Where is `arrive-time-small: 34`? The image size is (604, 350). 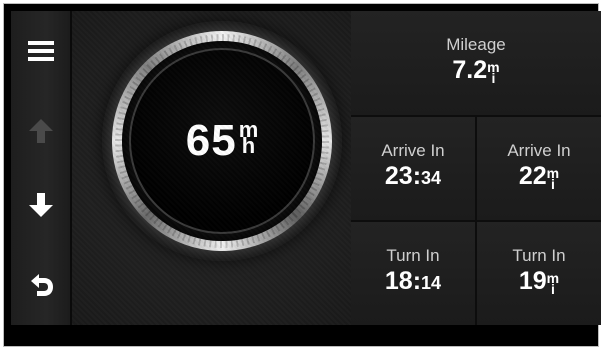 arrive-time-small: 34 is located at coordinates (431, 178).